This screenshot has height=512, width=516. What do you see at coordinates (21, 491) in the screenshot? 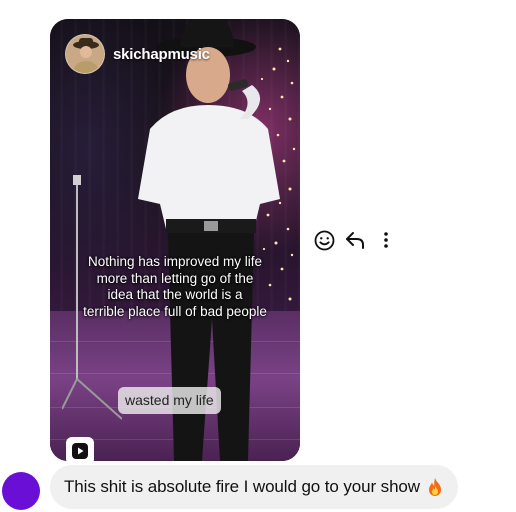
I see `sender-avatar` at bounding box center [21, 491].